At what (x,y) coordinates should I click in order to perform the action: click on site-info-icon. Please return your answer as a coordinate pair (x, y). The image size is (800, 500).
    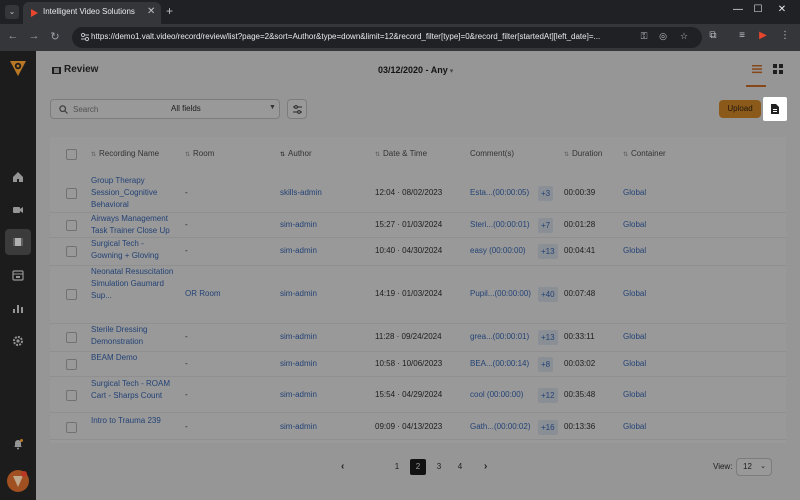
    Looking at the image, I should click on (85, 37).